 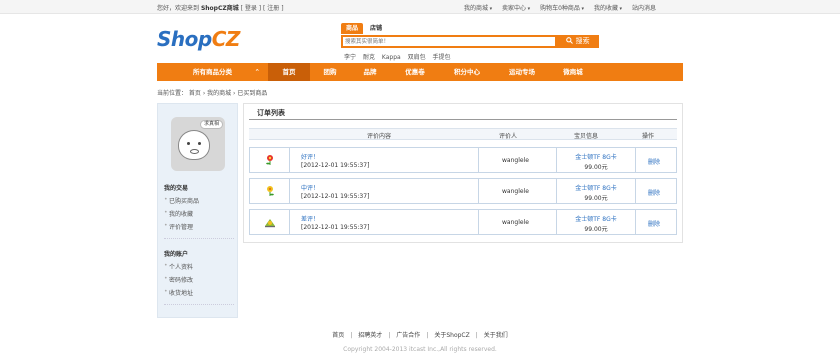 I want to click on all-categories-label: 所有商品分类, so click(x=212, y=72).